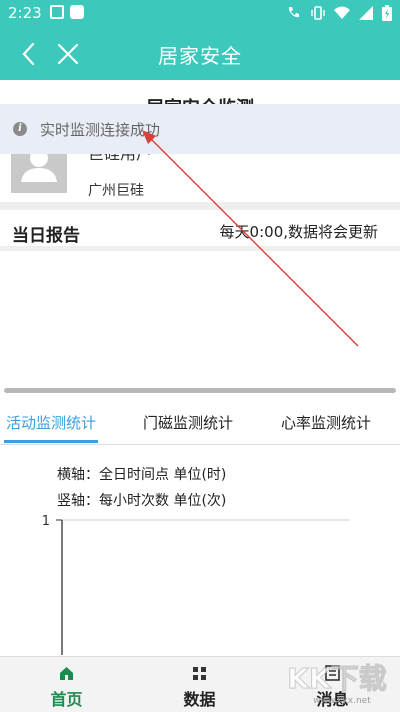 This screenshot has height=712, width=400. Describe the element at coordinates (336, 678) in the screenshot. I see `svg-text: KK下载` at that location.